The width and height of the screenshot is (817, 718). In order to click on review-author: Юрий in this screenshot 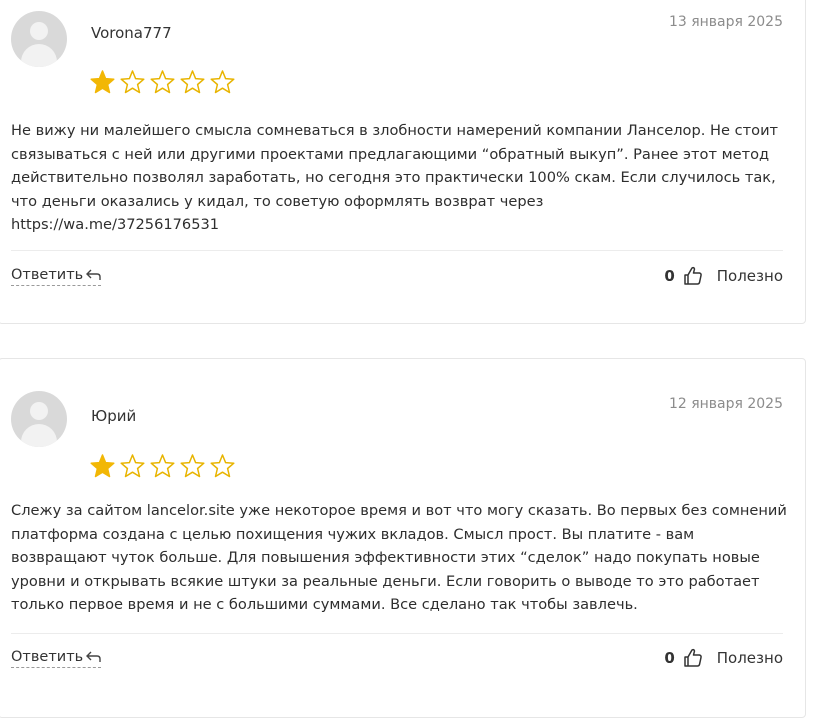, I will do `click(114, 416)`.